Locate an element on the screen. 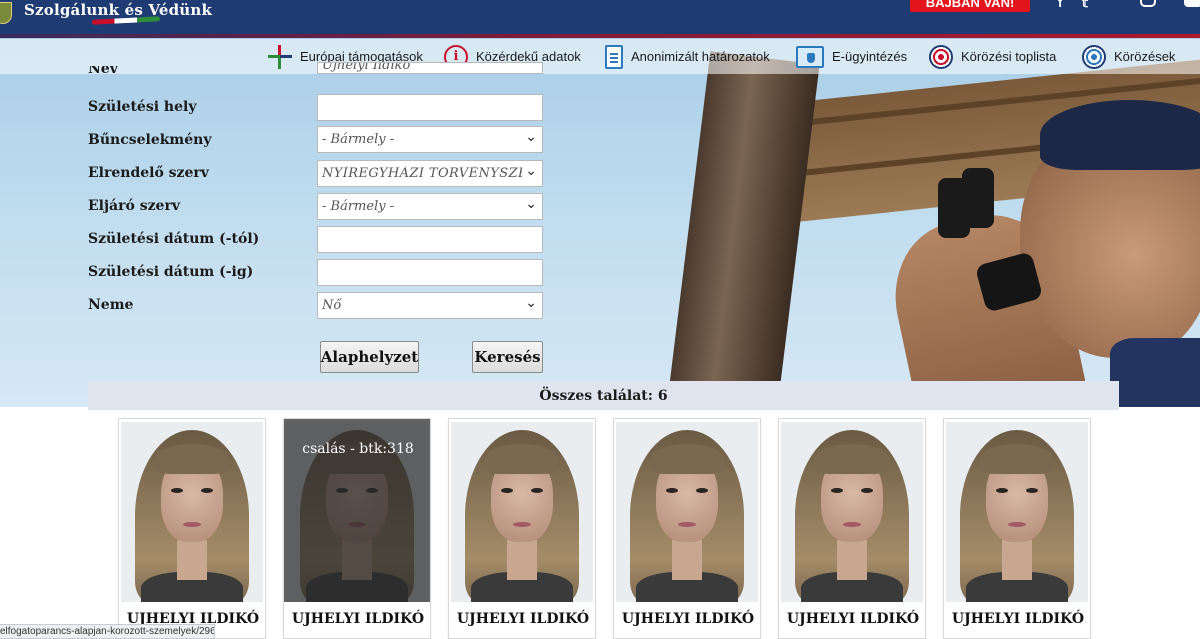 The width and height of the screenshot is (1200, 639). nav-label: Körözések is located at coordinates (1145, 56).